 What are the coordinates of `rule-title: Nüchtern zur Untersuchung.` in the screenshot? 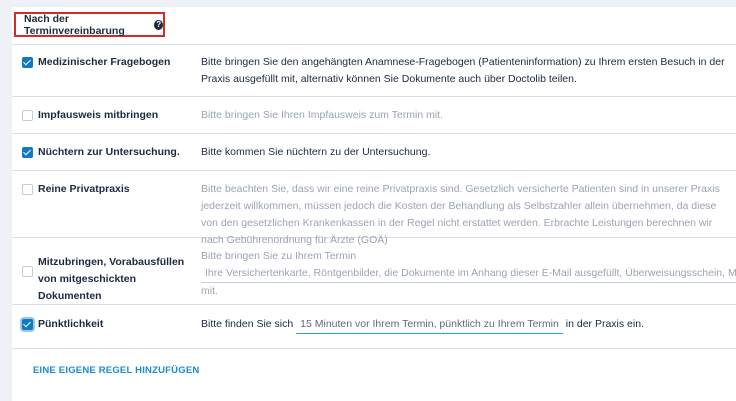 It's located at (109, 152).